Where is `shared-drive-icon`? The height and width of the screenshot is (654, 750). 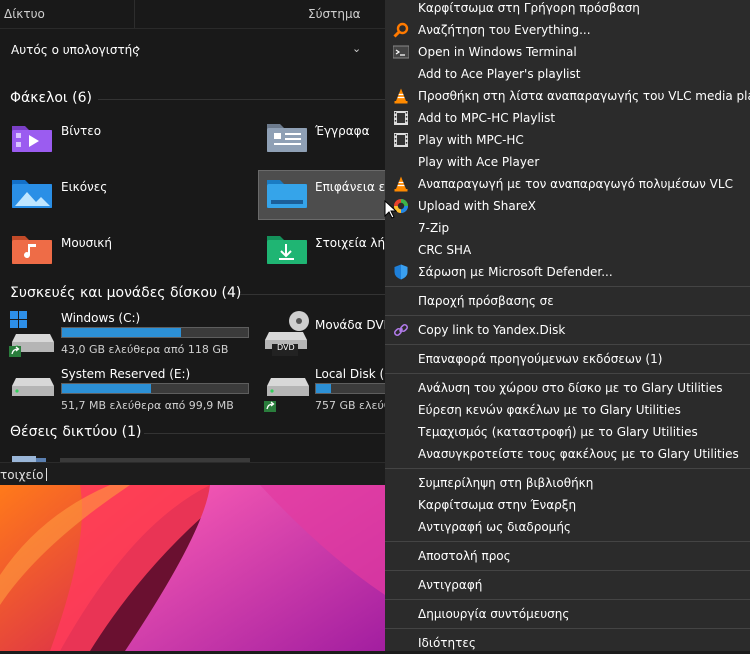 shared-drive-icon is located at coordinates (288, 394).